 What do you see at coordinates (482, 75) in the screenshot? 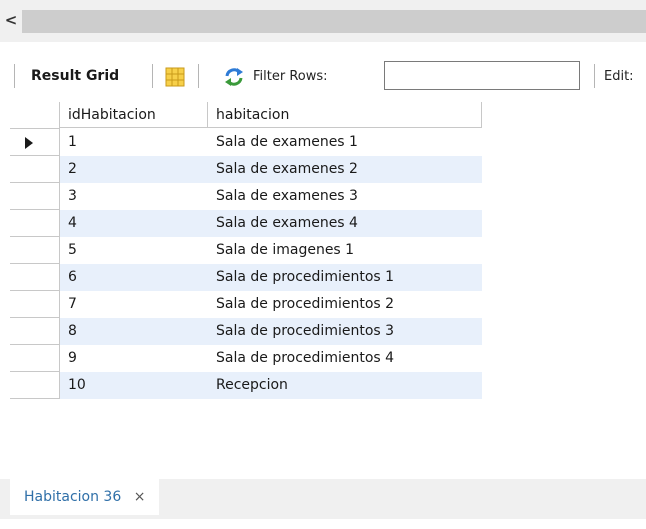
I see `filter-rows-input` at bounding box center [482, 75].